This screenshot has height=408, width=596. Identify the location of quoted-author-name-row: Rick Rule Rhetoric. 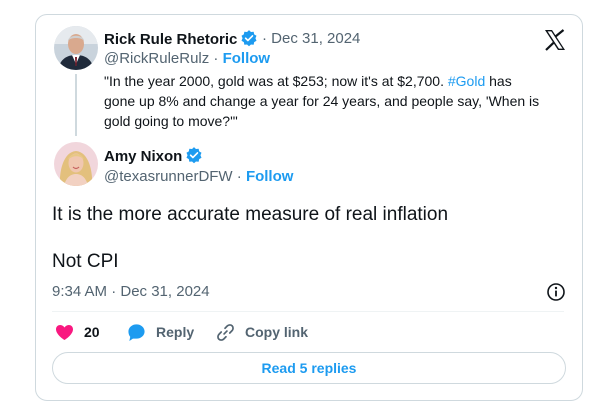
(181, 38).